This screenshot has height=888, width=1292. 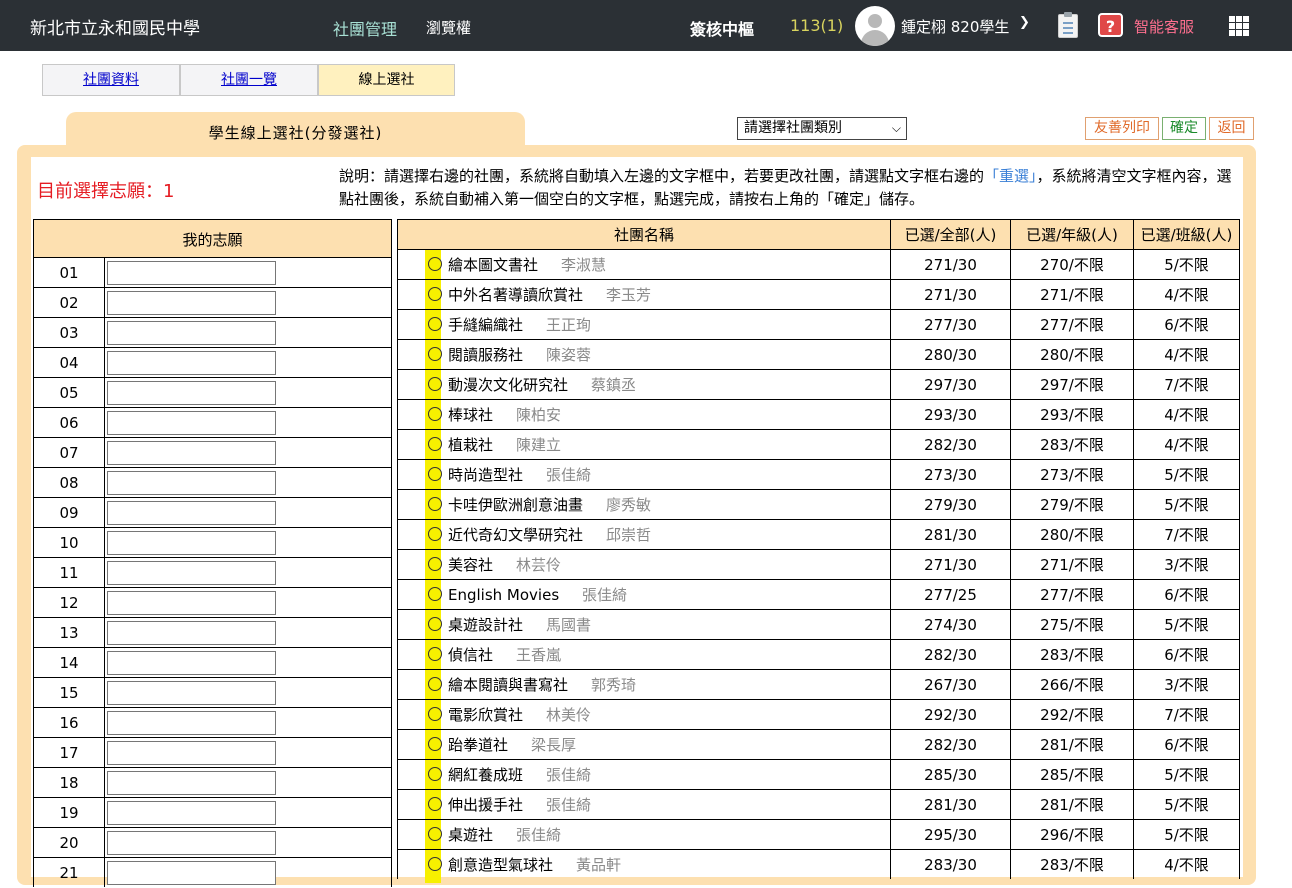 What do you see at coordinates (485, 355) in the screenshot?
I see `club-name: 閱讀服務社` at bounding box center [485, 355].